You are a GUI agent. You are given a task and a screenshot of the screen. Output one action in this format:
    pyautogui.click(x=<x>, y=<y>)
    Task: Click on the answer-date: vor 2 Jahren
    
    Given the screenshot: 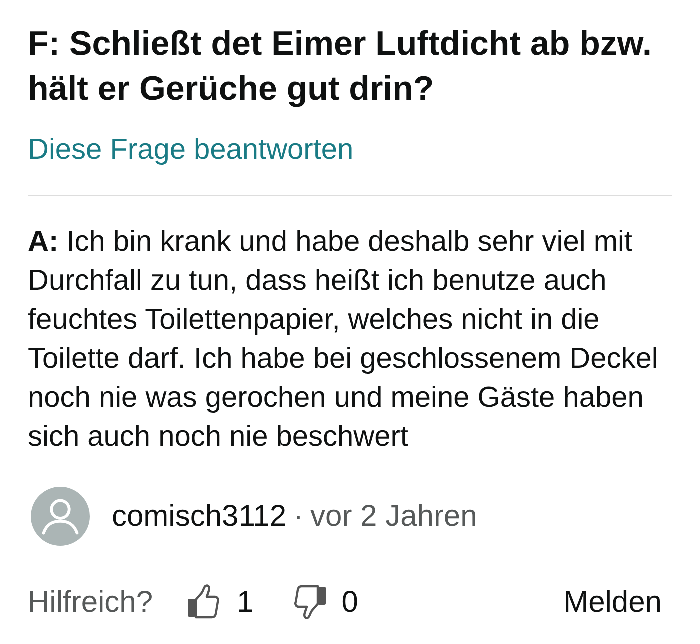 What is the action you would take?
    pyautogui.click(x=394, y=516)
    